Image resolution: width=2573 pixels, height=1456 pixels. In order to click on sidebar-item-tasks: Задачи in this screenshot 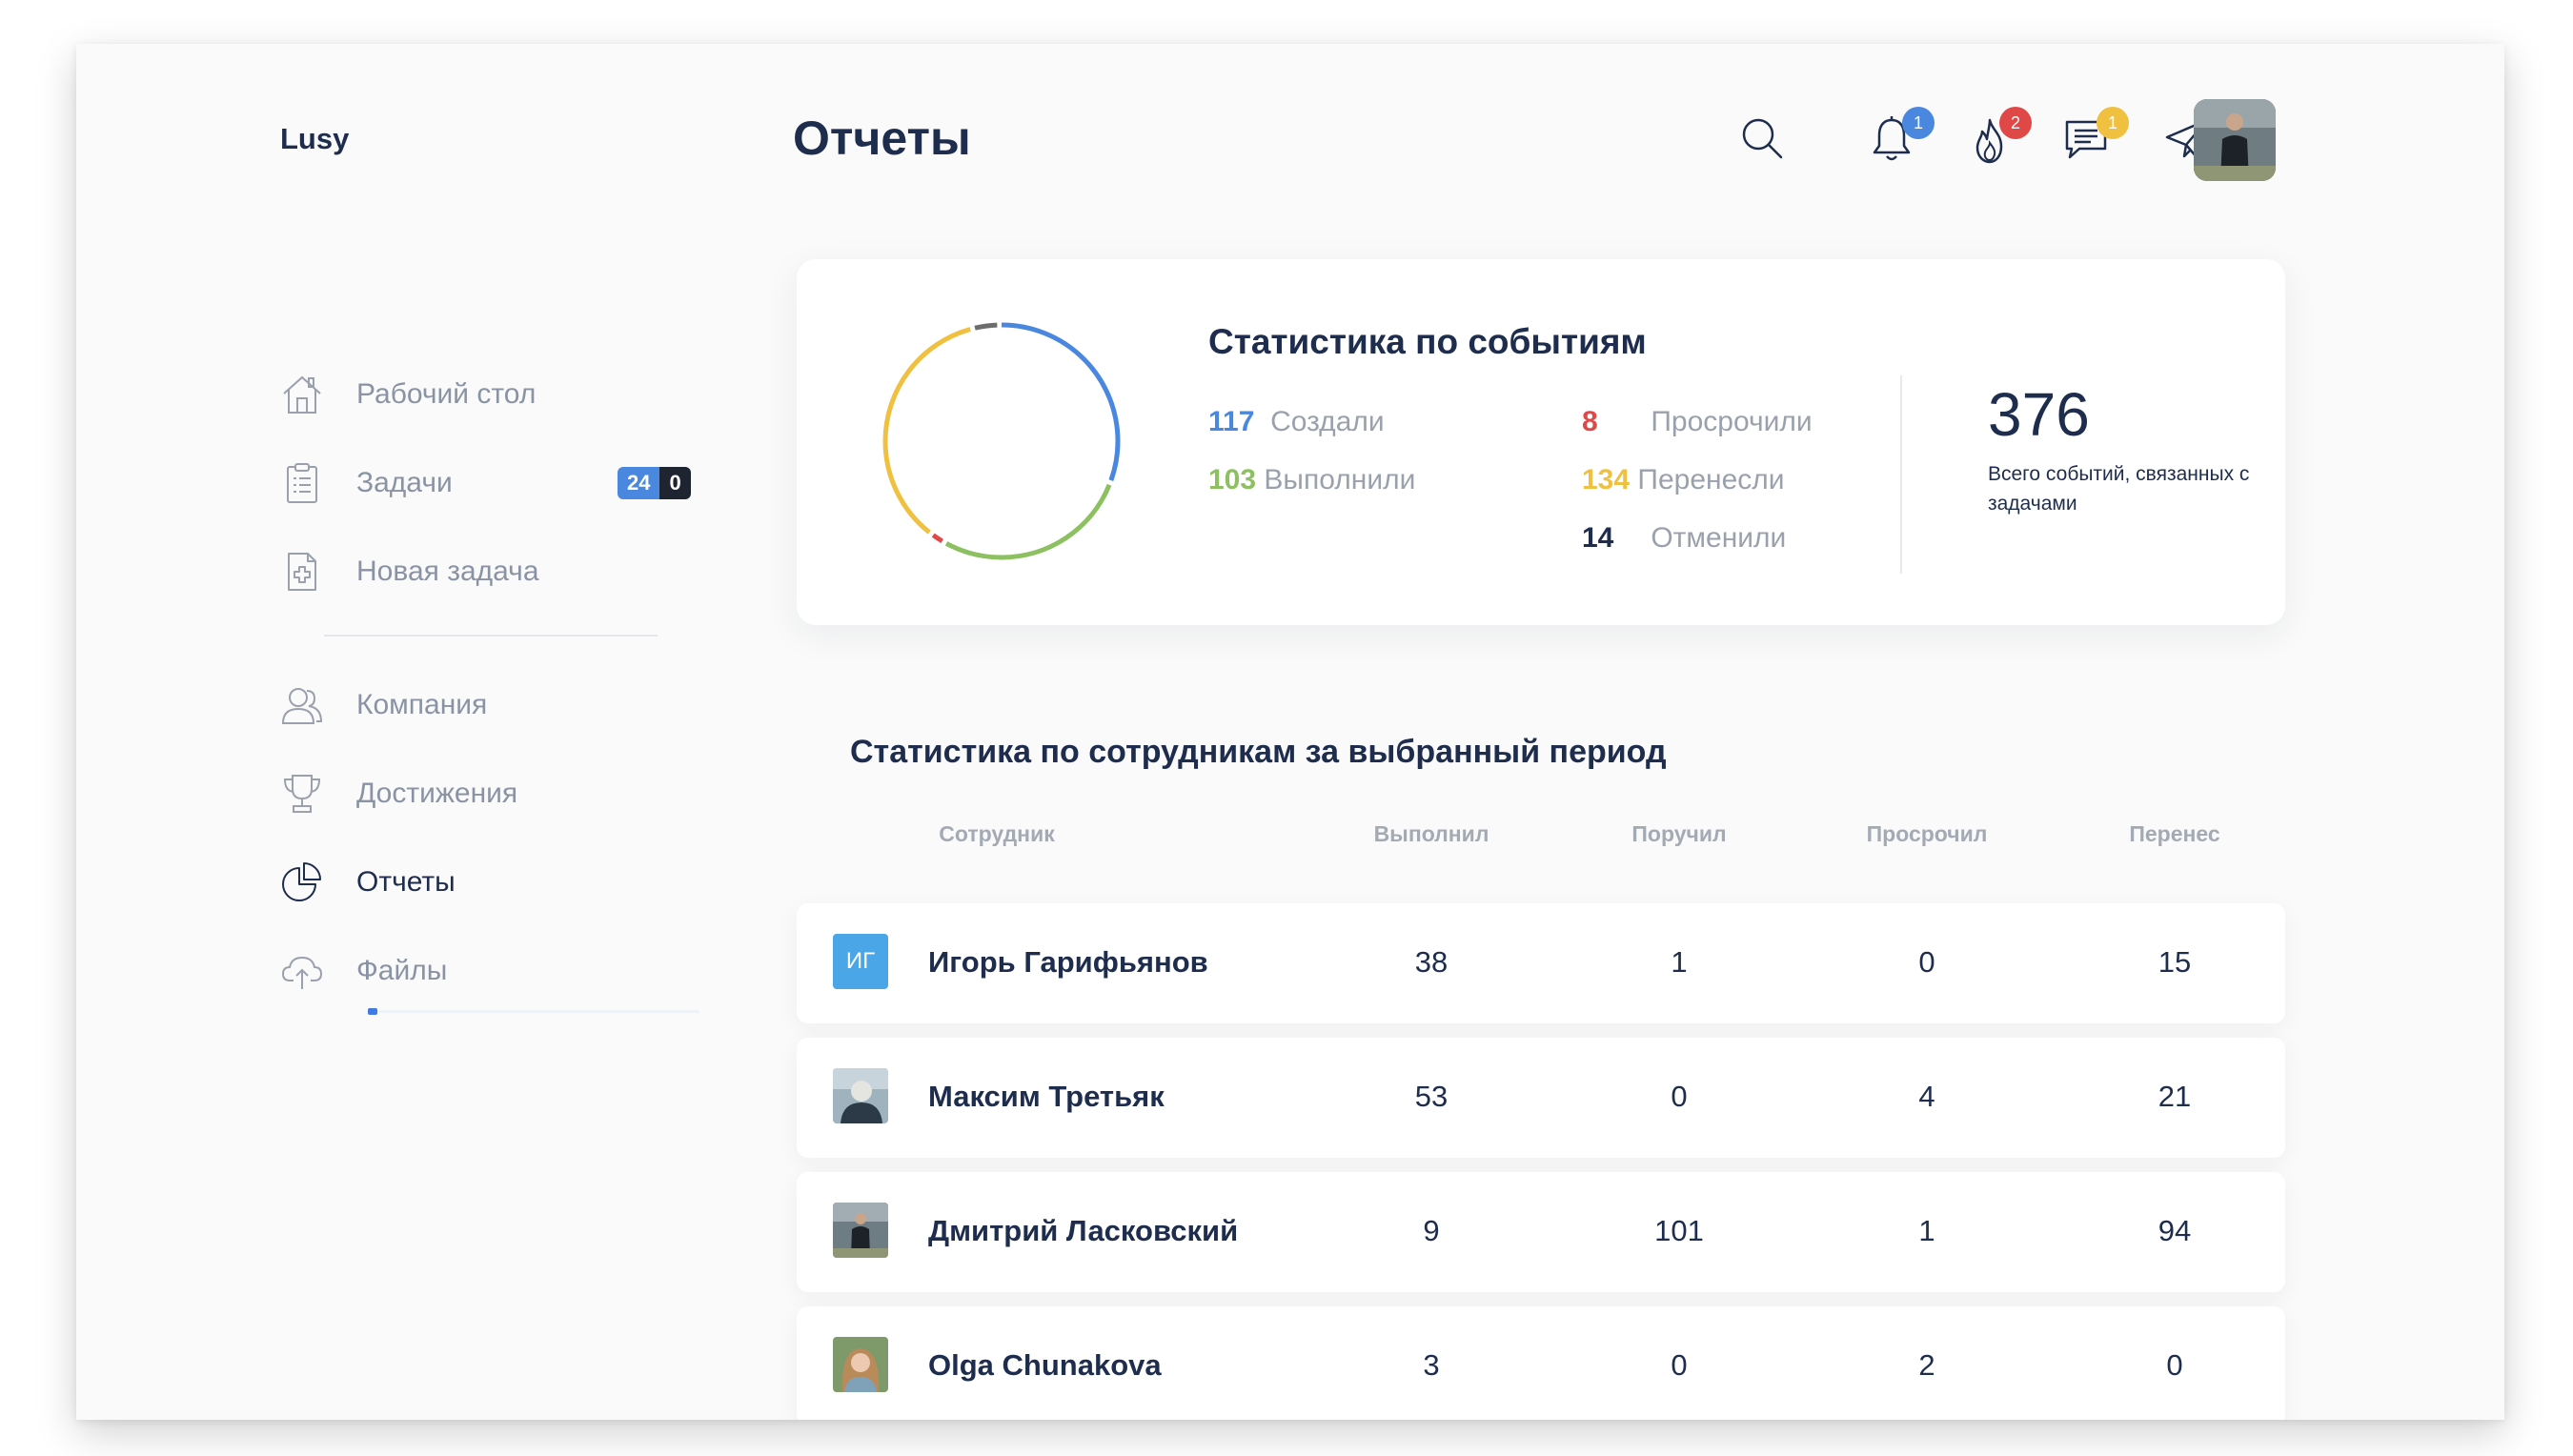, I will do `click(366, 483)`.